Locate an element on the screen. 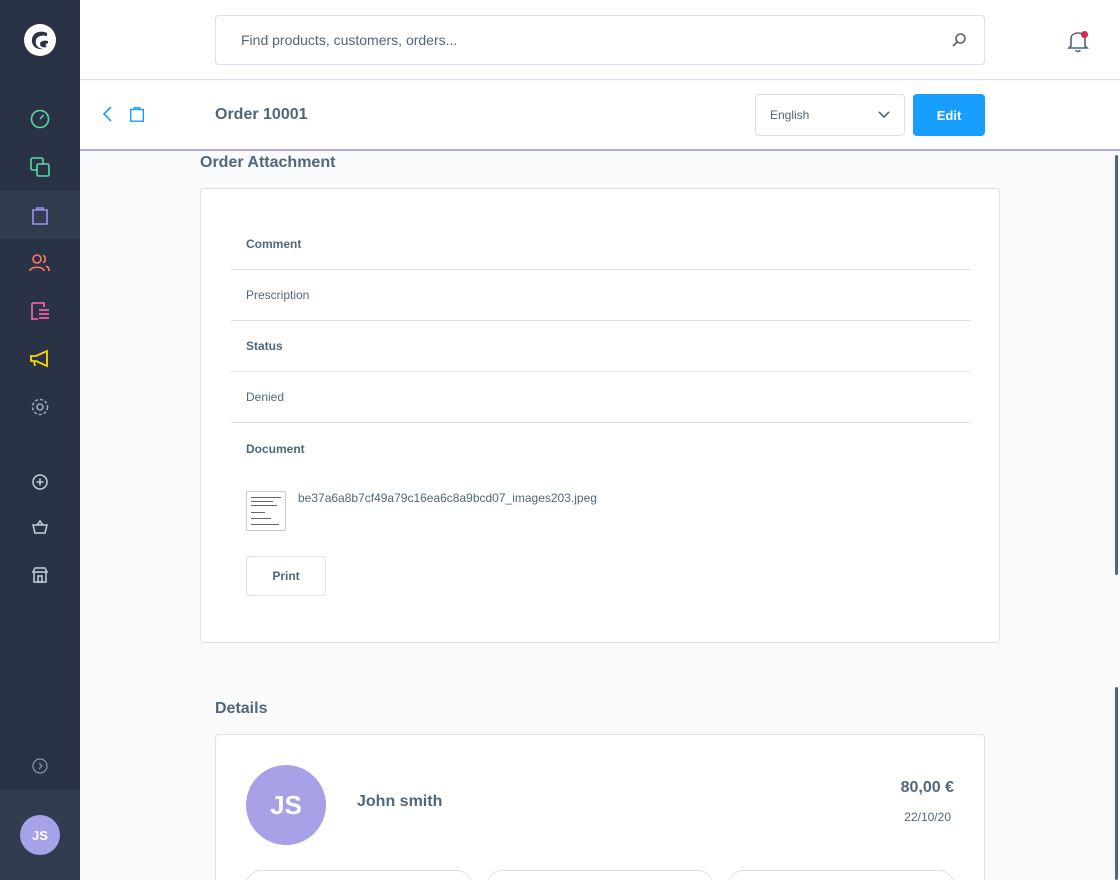 This screenshot has width=1120, height=880. collapse-sidebar-button is located at coordinates (40, 766).